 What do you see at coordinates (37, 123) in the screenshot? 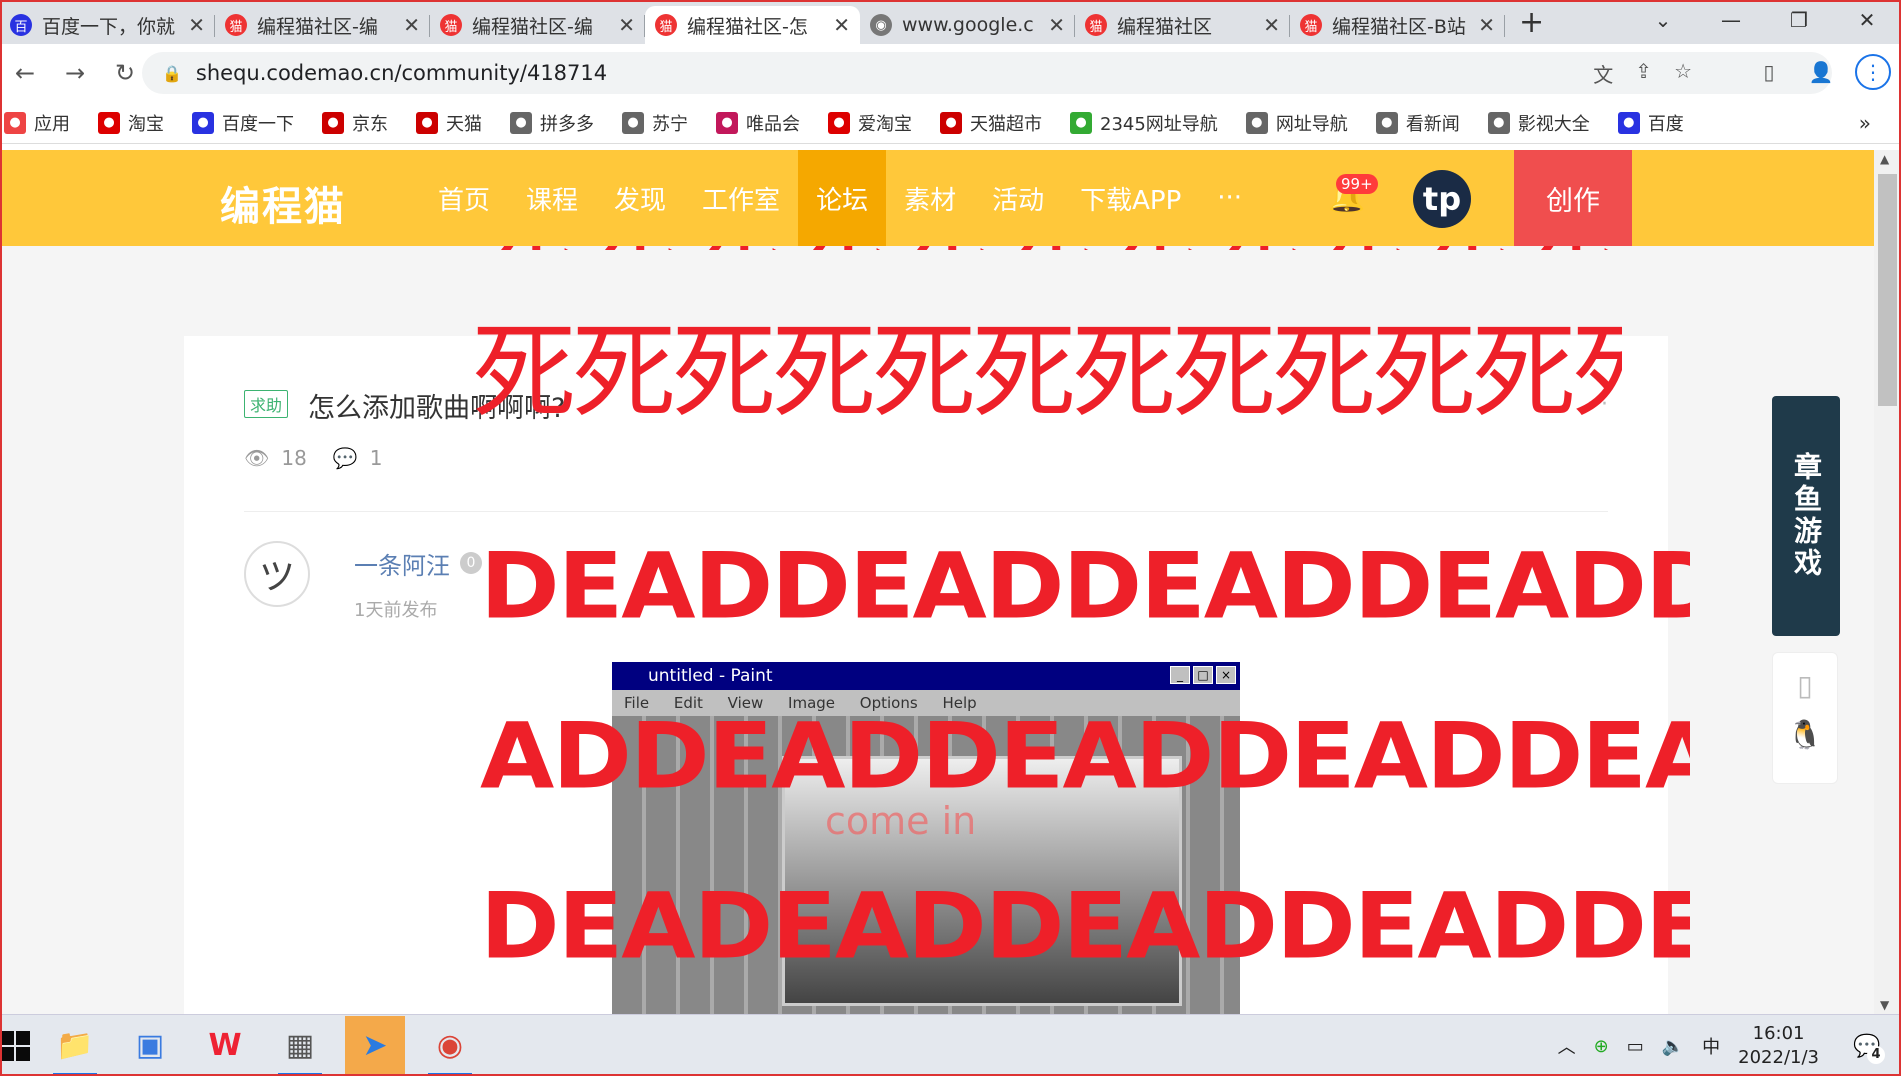
I see `bookmark-item: ● 应用` at bounding box center [37, 123].